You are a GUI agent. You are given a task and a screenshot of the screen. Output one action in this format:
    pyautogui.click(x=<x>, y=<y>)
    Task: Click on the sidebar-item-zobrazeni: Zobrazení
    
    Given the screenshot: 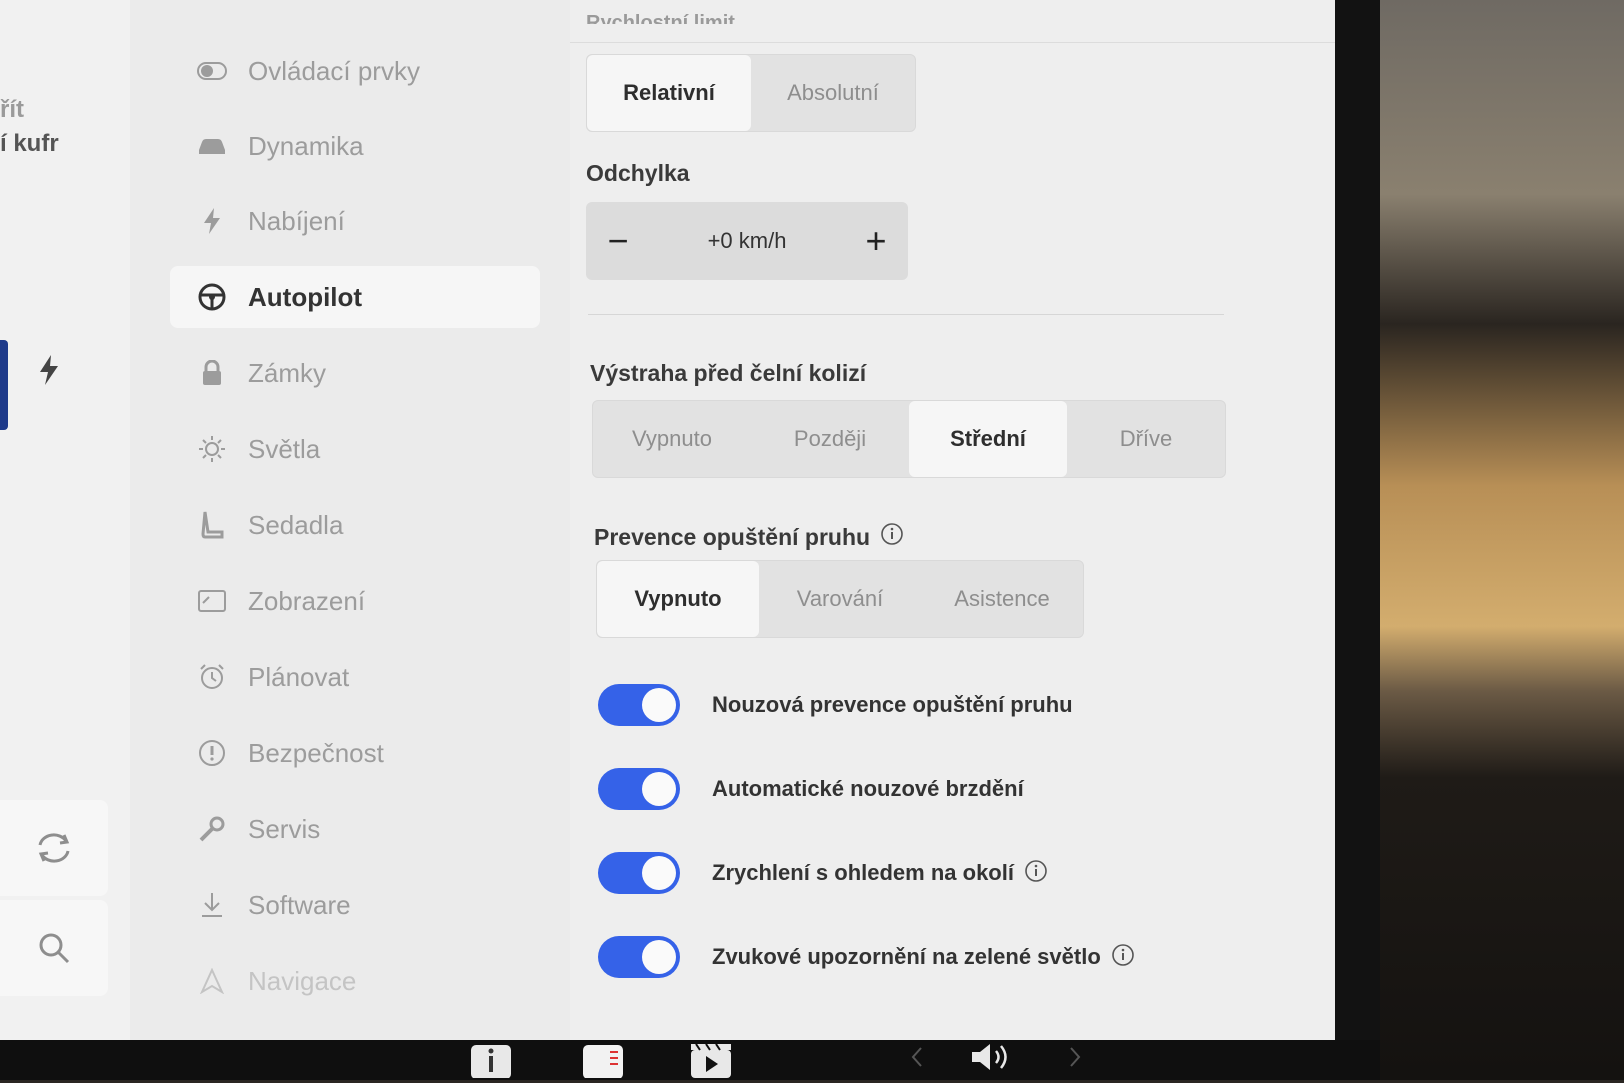 What is the action you would take?
    pyautogui.click(x=355, y=601)
    